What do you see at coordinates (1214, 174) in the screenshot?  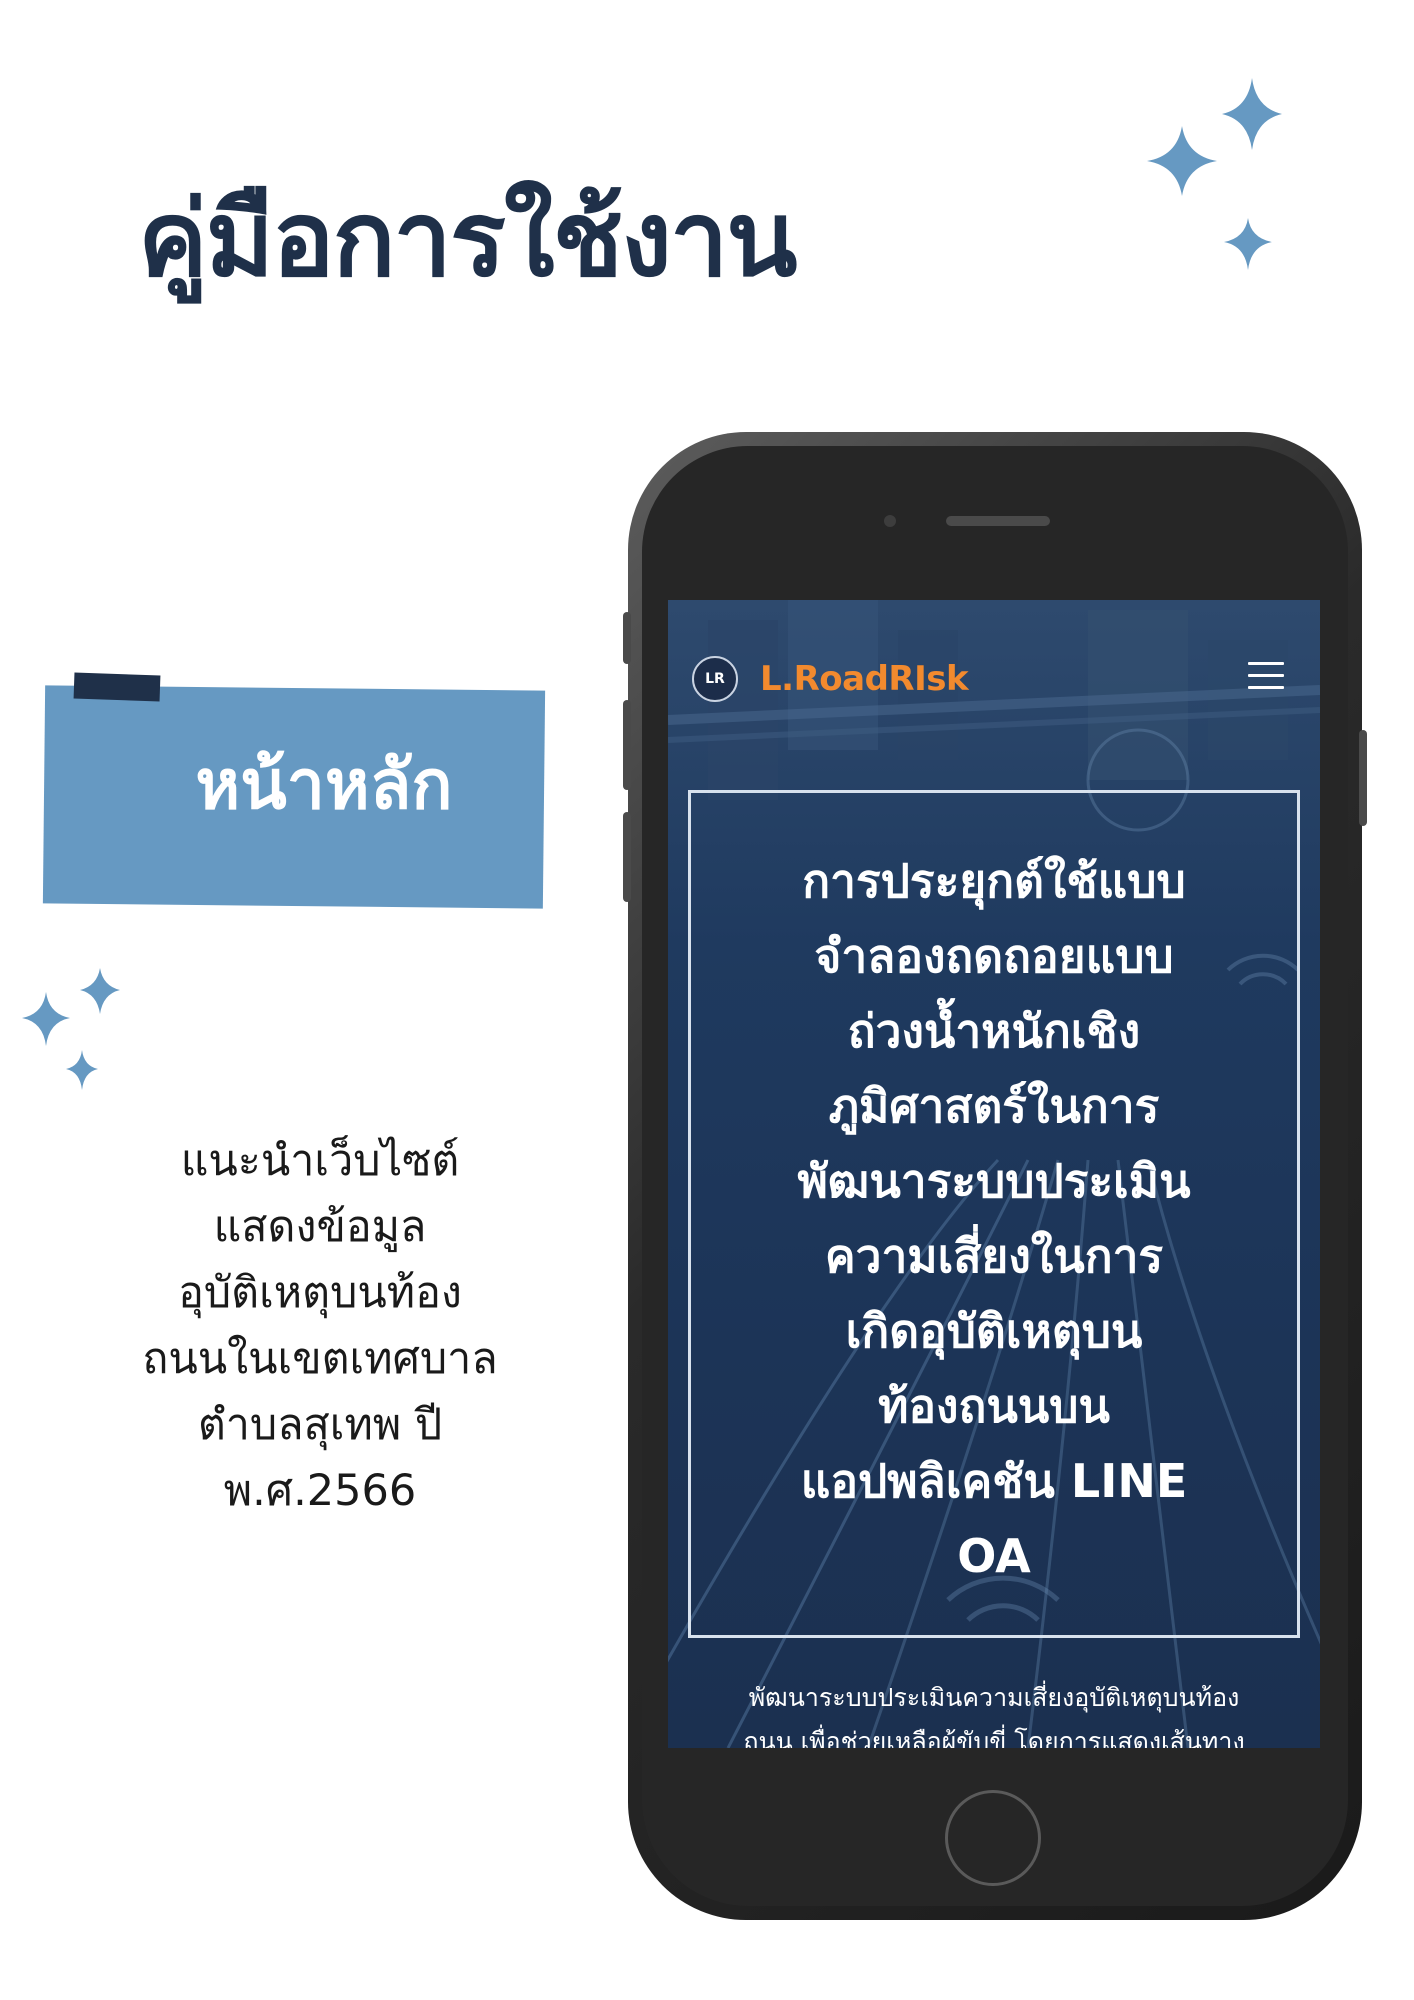 I see `sparkles-top-icon` at bounding box center [1214, 174].